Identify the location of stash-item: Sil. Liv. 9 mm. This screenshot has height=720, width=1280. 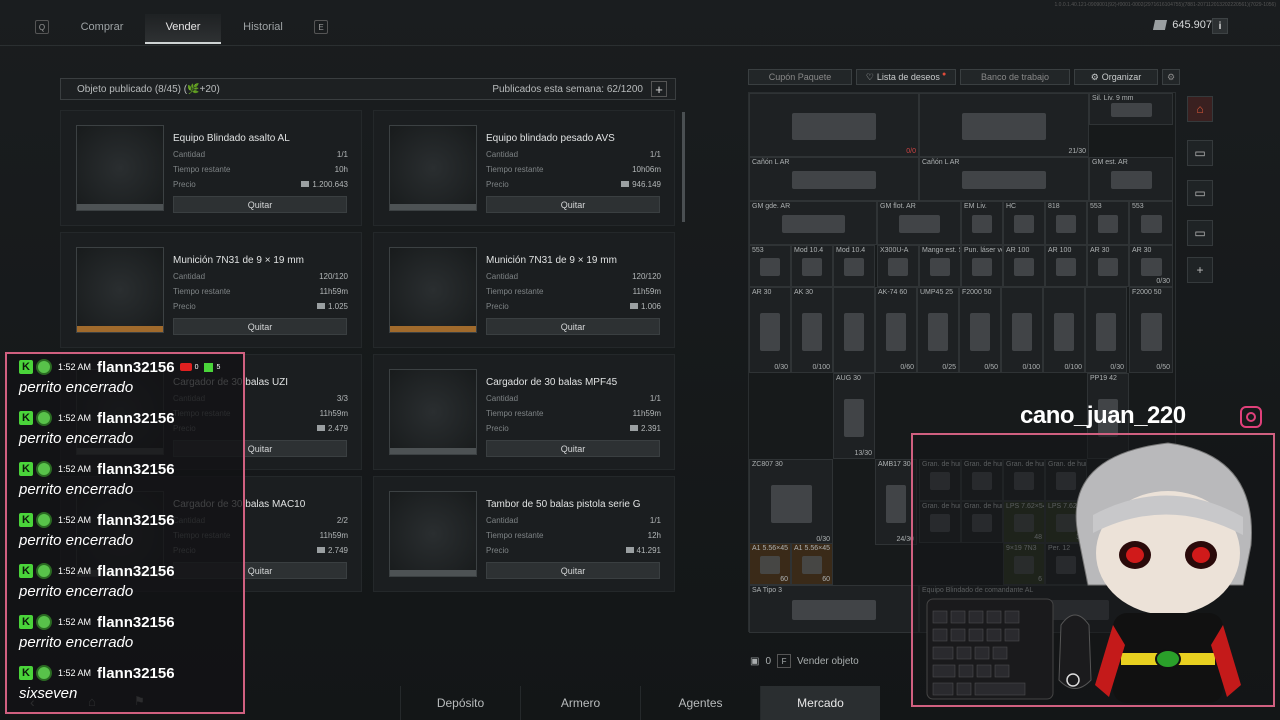
(1131, 109).